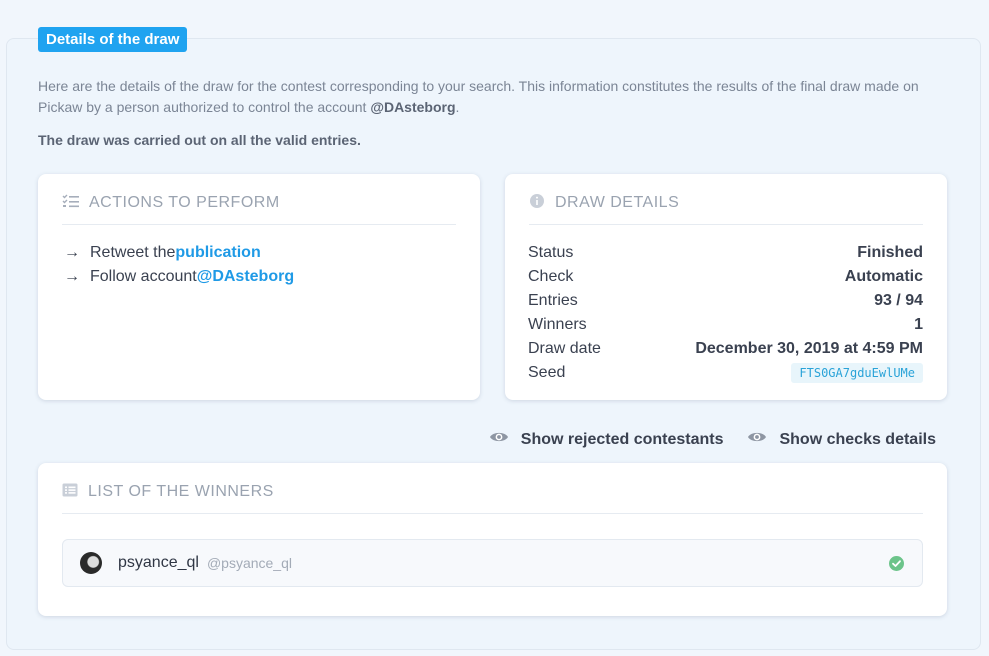  I want to click on list-icon, so click(70, 492).